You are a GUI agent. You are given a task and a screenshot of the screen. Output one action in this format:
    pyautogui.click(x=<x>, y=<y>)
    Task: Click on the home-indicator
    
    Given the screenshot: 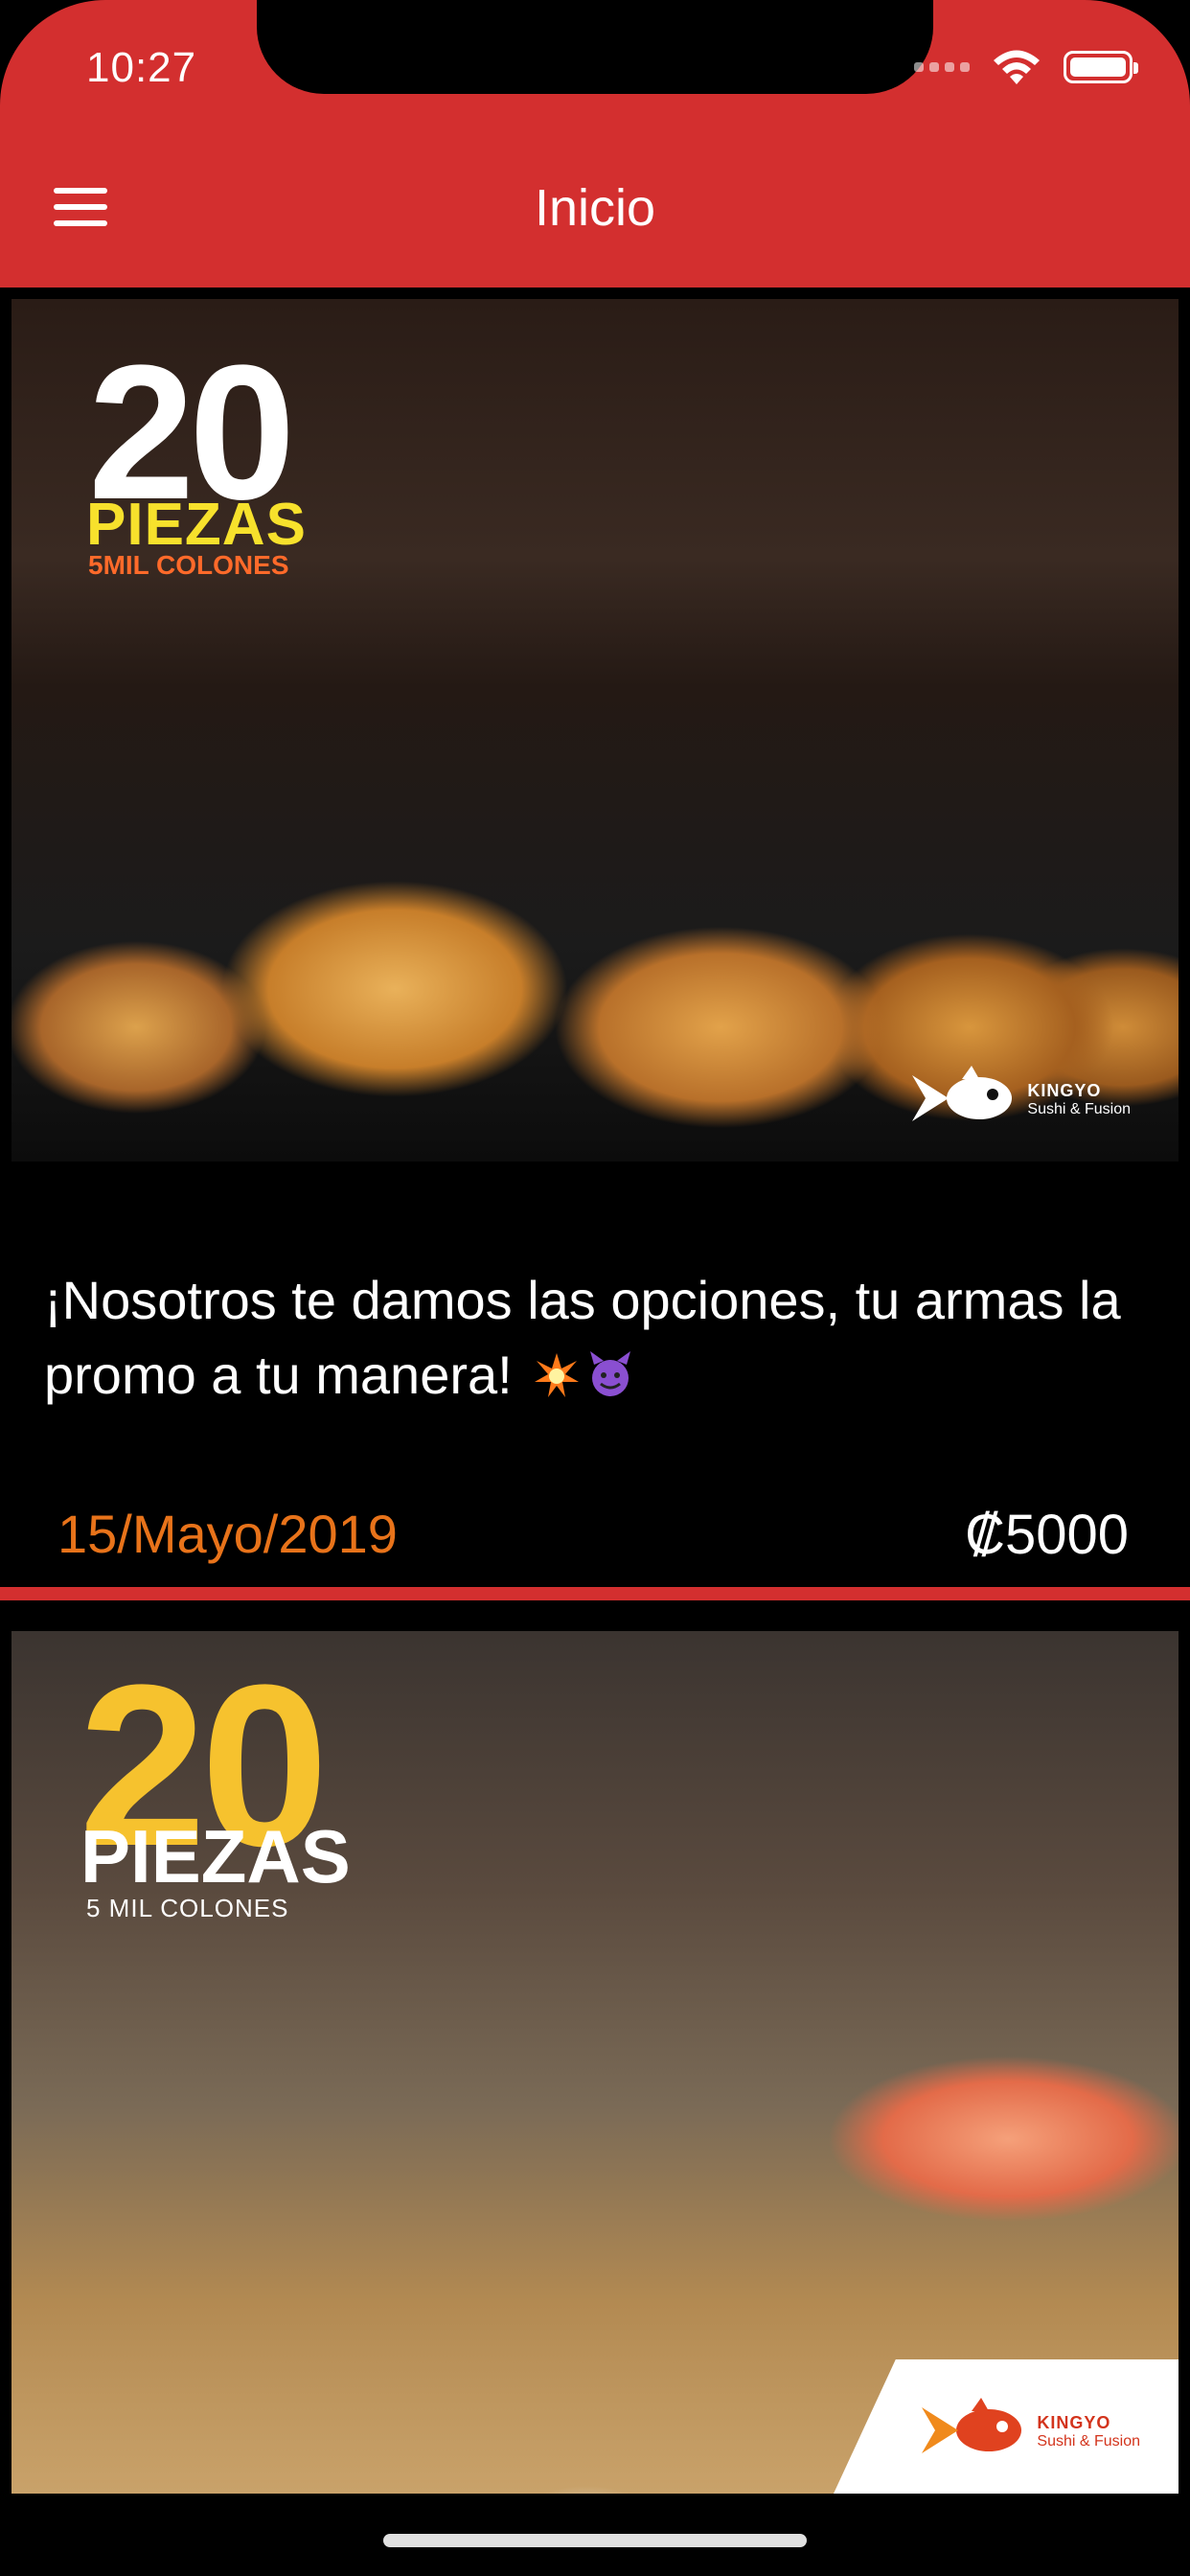 What is the action you would take?
    pyautogui.click(x=595, y=2540)
    